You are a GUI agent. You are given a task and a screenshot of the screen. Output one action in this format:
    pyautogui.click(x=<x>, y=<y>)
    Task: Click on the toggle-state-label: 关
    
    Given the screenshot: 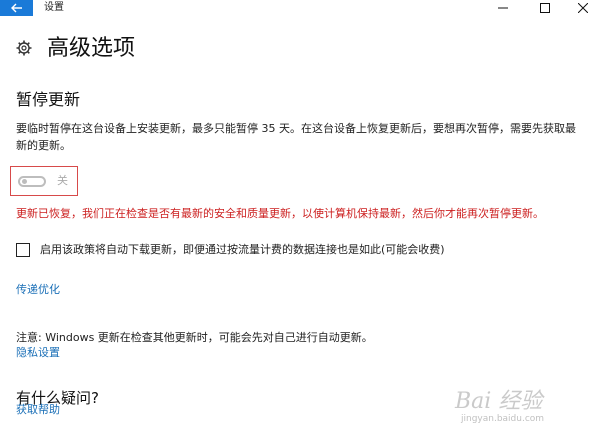 What is the action you would take?
    pyautogui.click(x=62, y=180)
    